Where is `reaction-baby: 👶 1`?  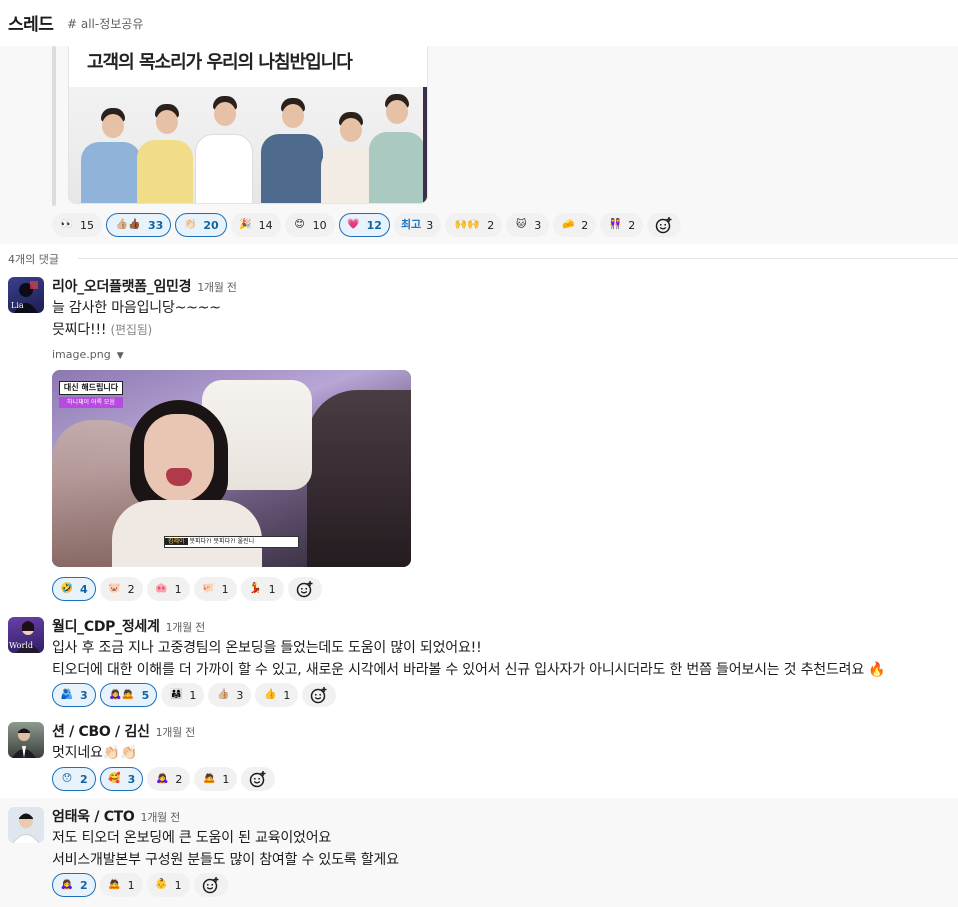 reaction-baby: 👶 1 is located at coordinates (168, 885).